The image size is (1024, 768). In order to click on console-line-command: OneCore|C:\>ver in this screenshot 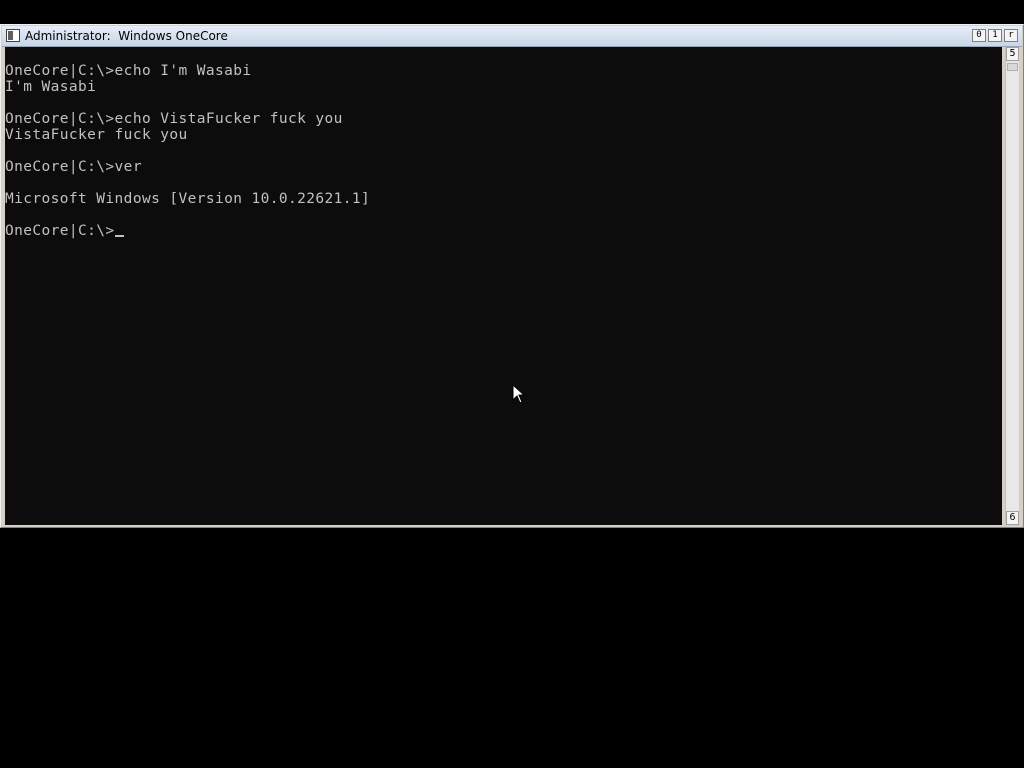, I will do `click(73, 167)`.